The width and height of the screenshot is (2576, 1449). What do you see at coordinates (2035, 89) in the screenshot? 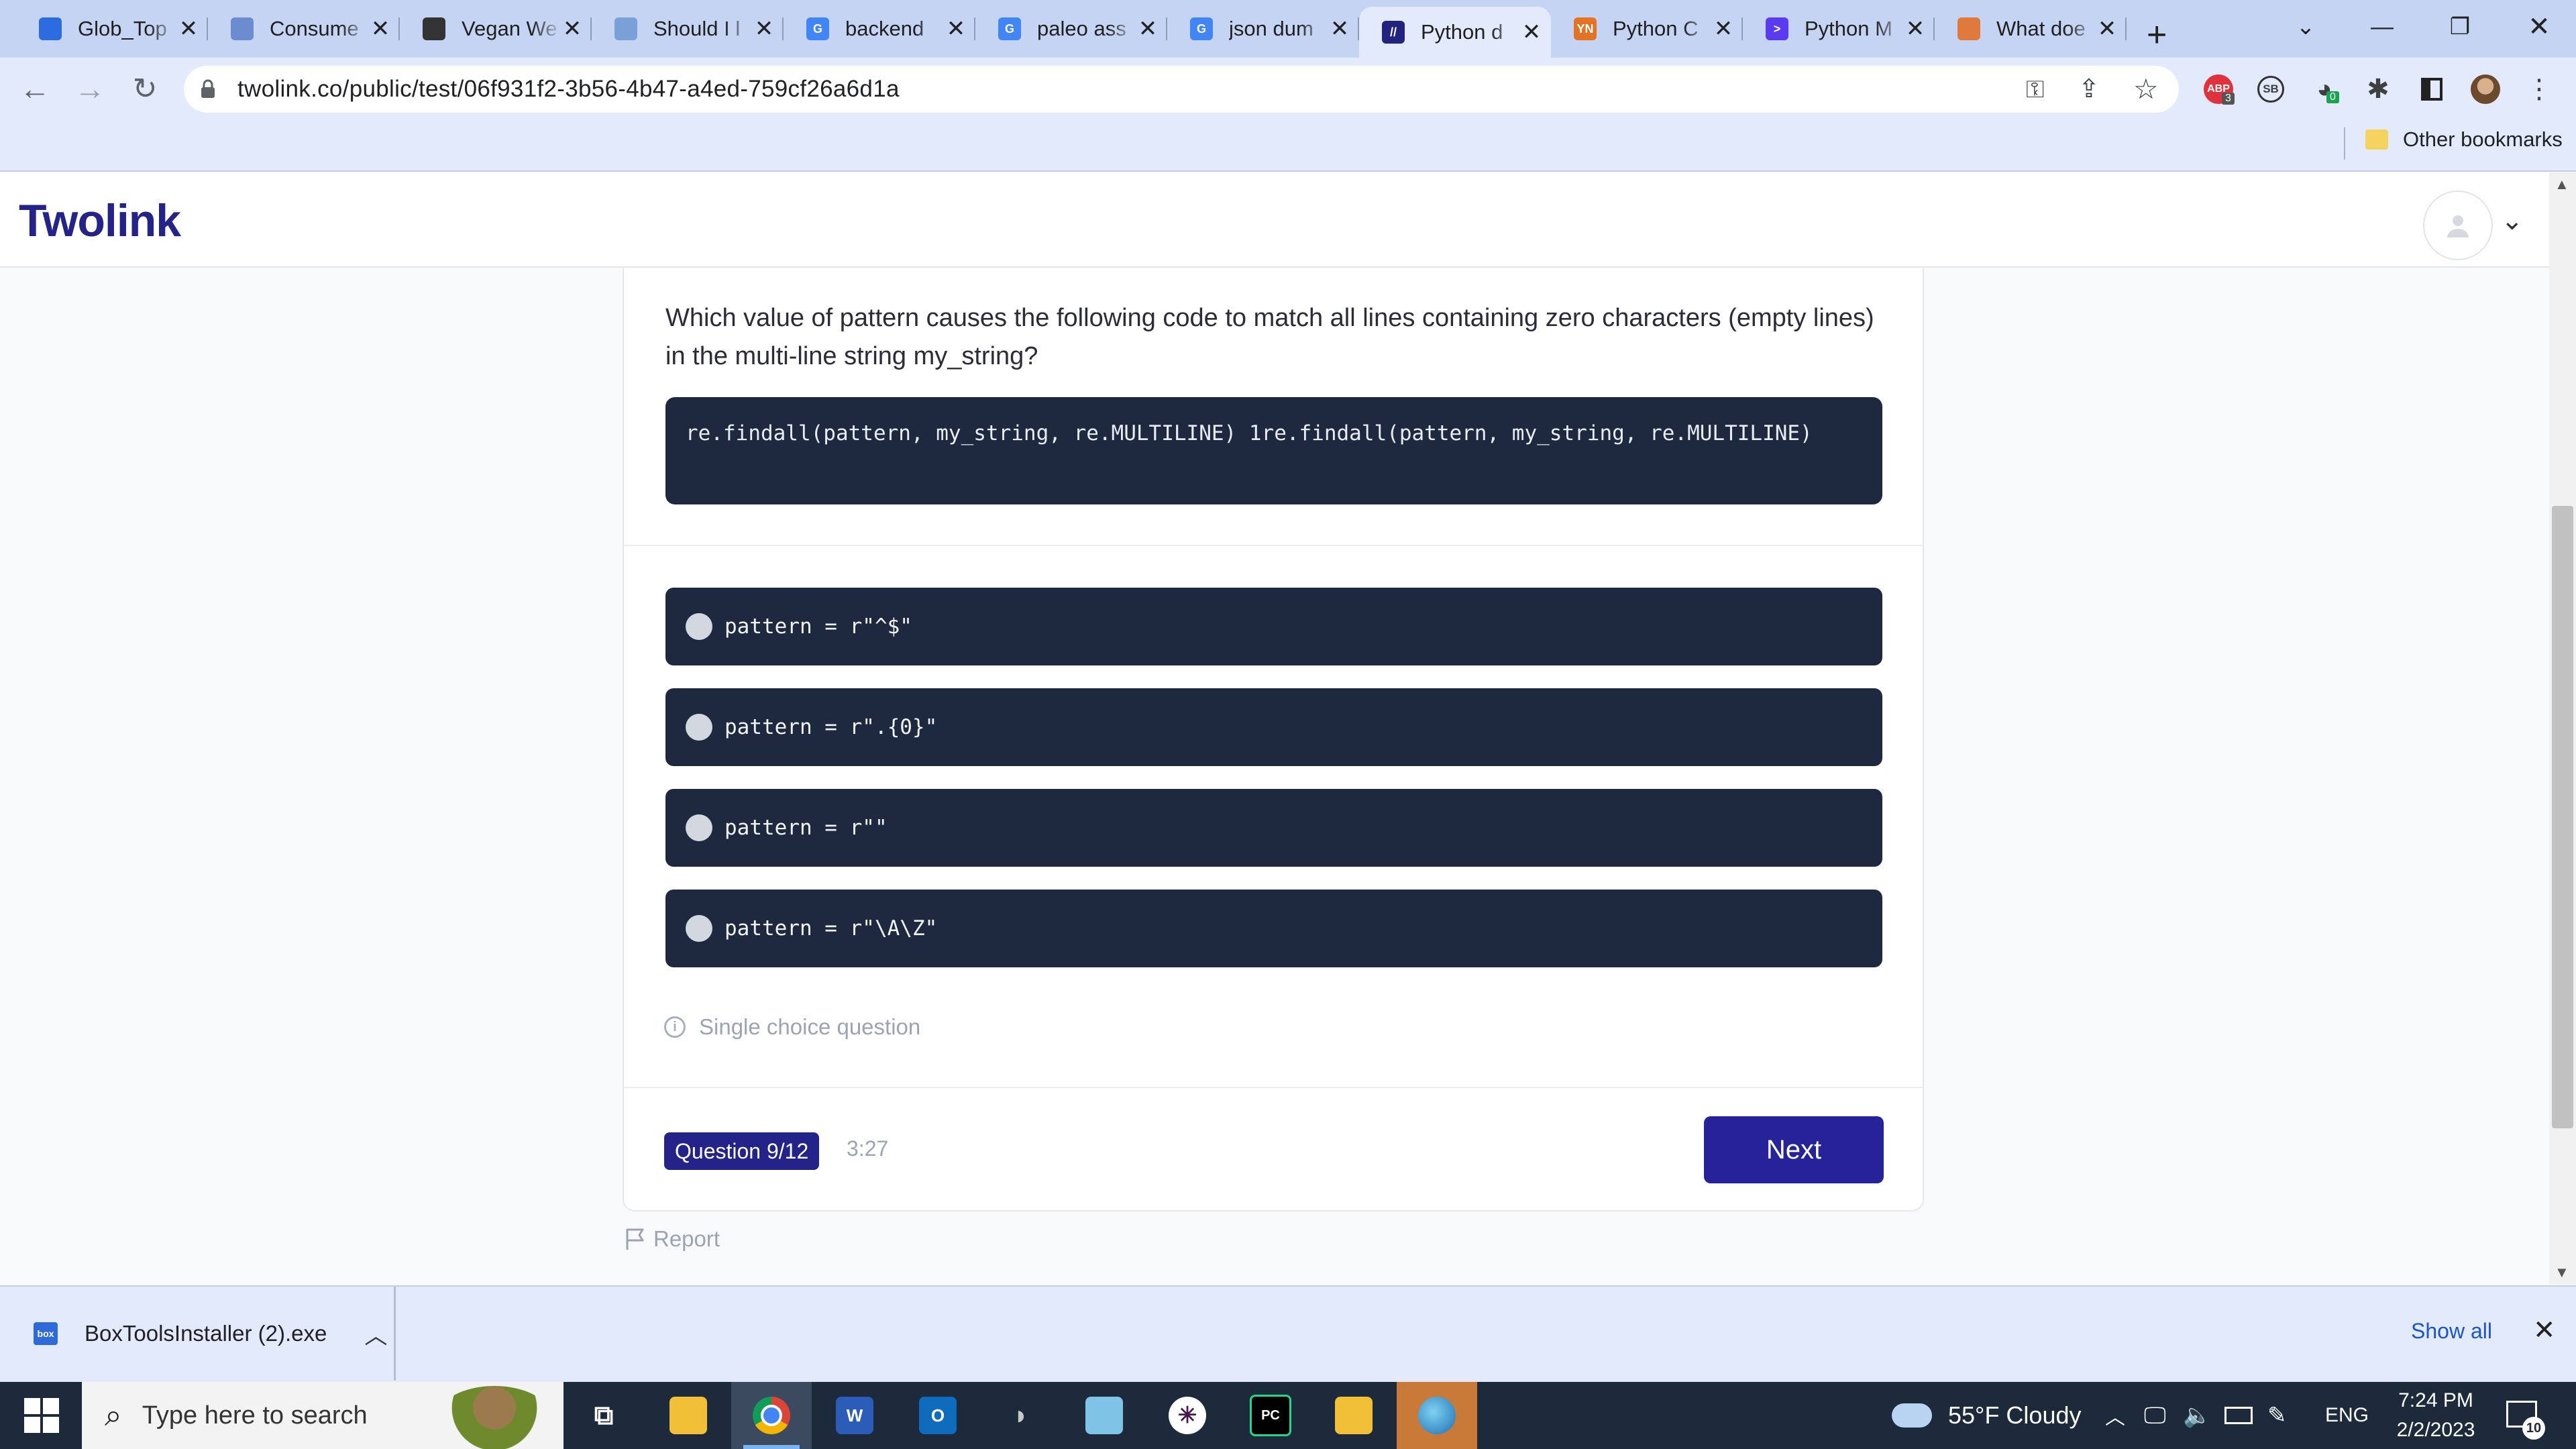
I see `key-icon: ⚿` at bounding box center [2035, 89].